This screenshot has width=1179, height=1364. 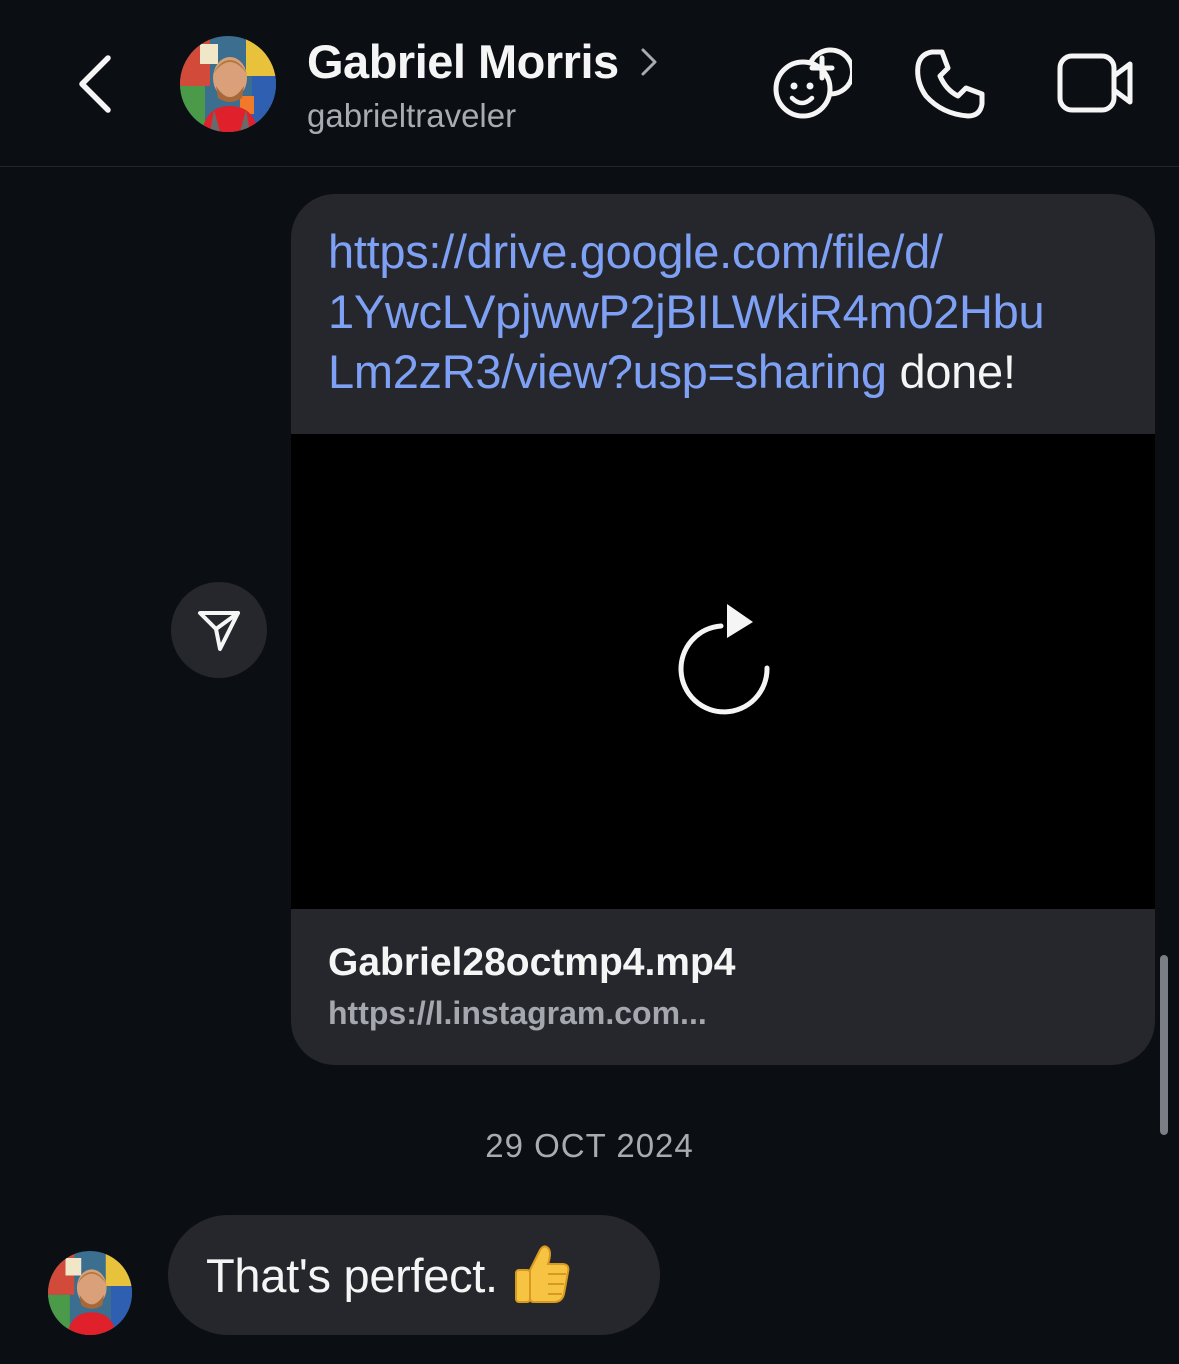 I want to click on chat-header: Gabriel Morris gabrieltraveler, so click(x=589, y=83).